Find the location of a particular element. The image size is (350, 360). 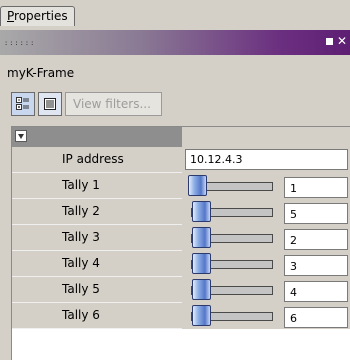

close-icon: ✕ is located at coordinates (342, 41).